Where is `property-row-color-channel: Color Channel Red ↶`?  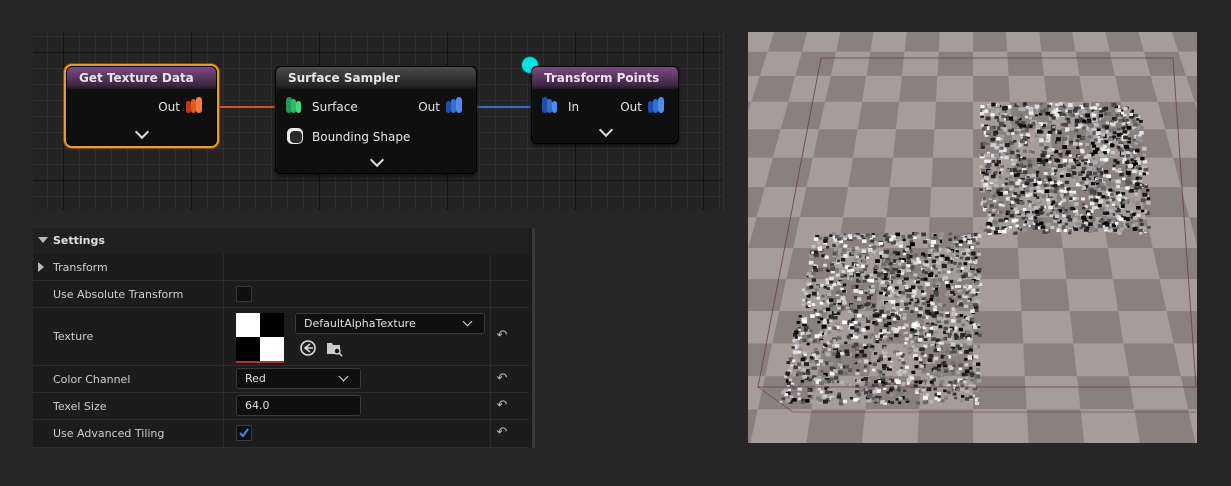
property-row-color-channel: Color Channel Red ↶ is located at coordinates (281, 379).